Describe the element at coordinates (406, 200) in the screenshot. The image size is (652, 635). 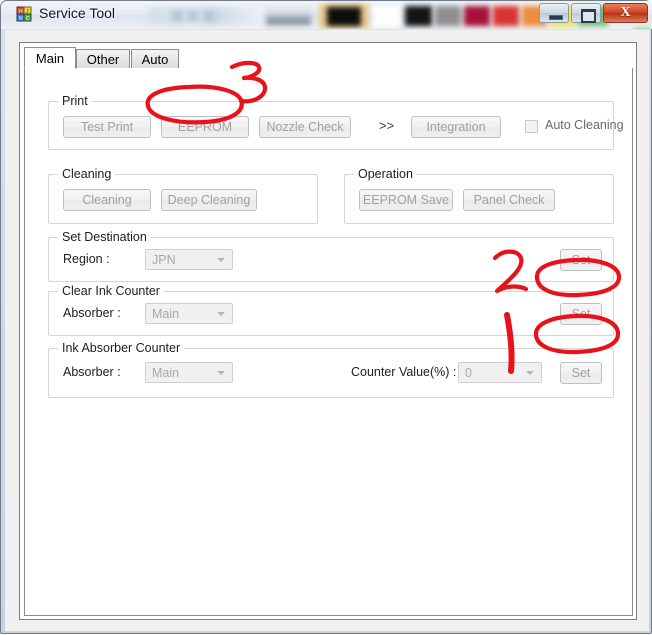
I see `eeprom-save-button: EEPROM Save` at that location.